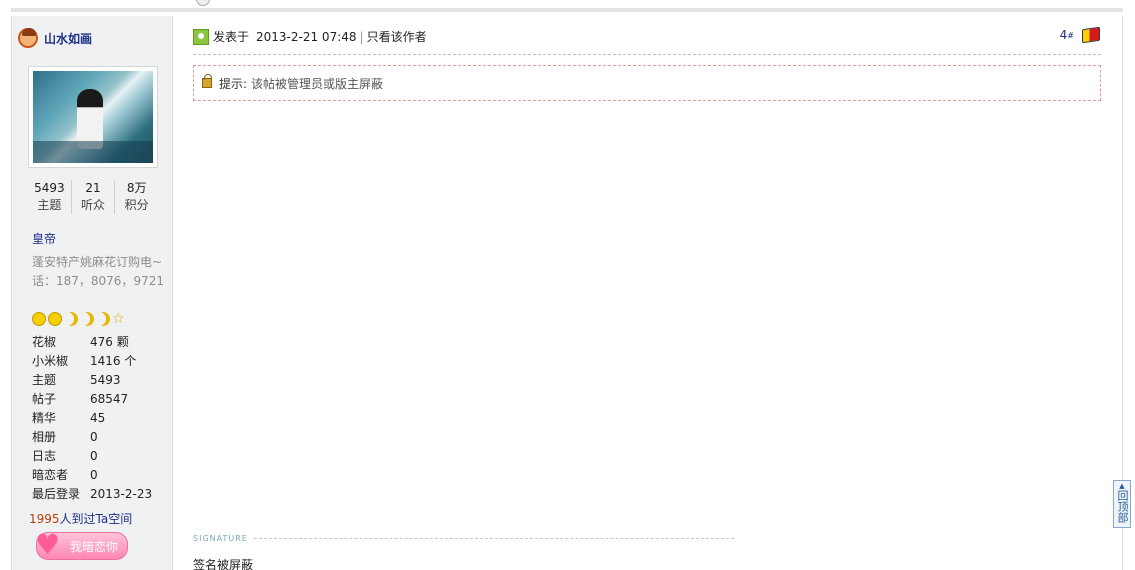 This screenshot has height=570, width=1135. What do you see at coordinates (93, 152) in the screenshot?
I see `avatar-water` at bounding box center [93, 152].